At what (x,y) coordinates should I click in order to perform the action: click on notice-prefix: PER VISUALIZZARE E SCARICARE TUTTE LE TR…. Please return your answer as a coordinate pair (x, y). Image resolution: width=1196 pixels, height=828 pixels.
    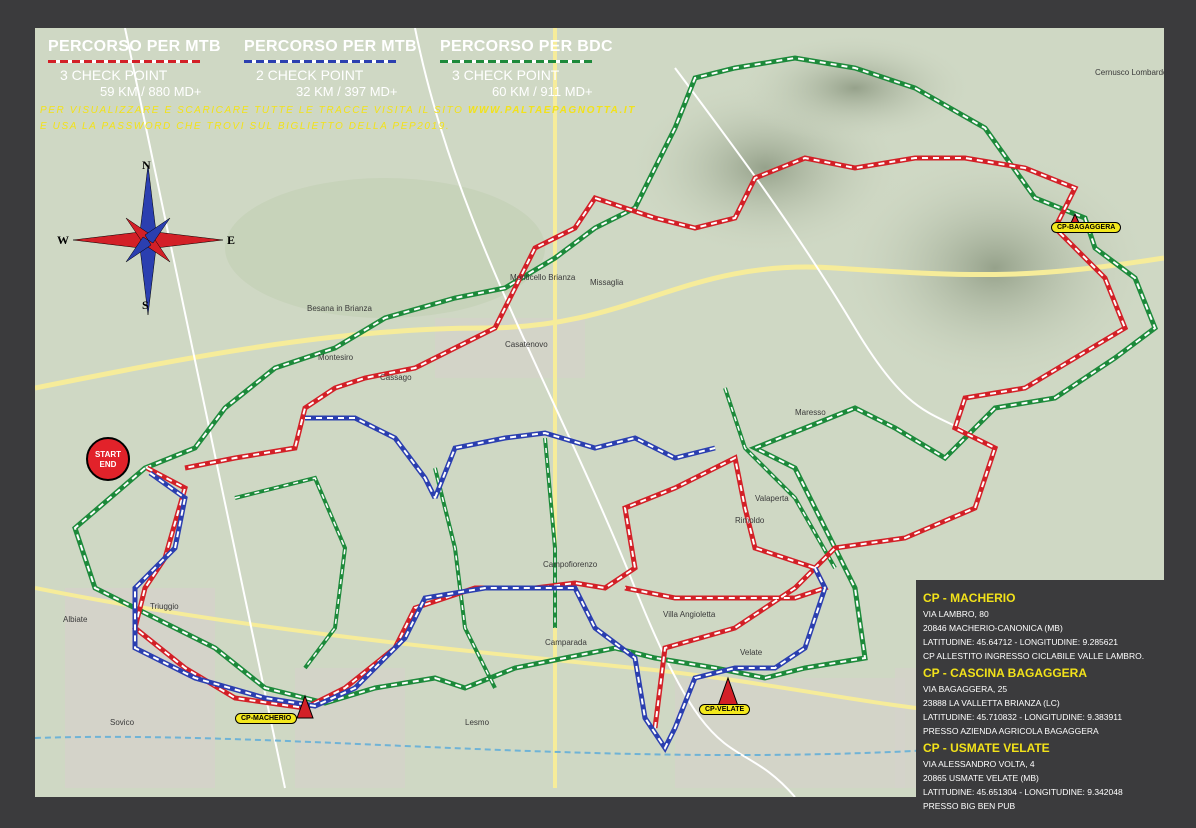
    Looking at the image, I should click on (254, 110).